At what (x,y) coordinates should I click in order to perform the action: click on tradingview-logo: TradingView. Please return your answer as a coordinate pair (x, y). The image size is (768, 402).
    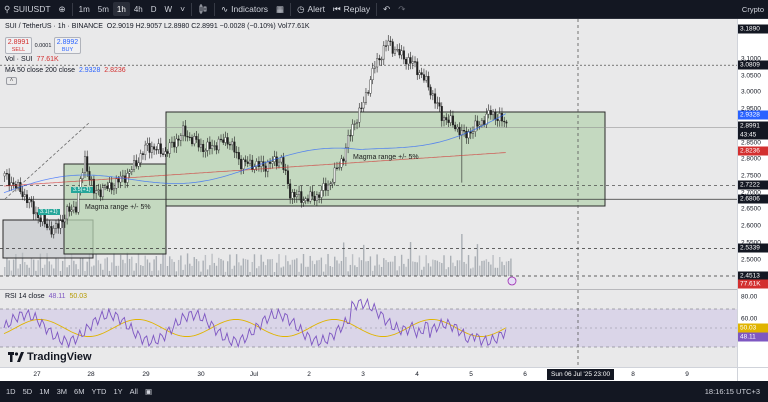
    Looking at the image, I should click on (50, 357).